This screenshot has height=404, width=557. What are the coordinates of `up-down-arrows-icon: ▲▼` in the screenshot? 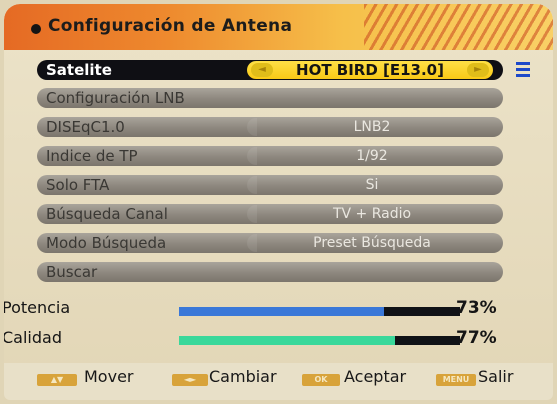 It's located at (57, 380).